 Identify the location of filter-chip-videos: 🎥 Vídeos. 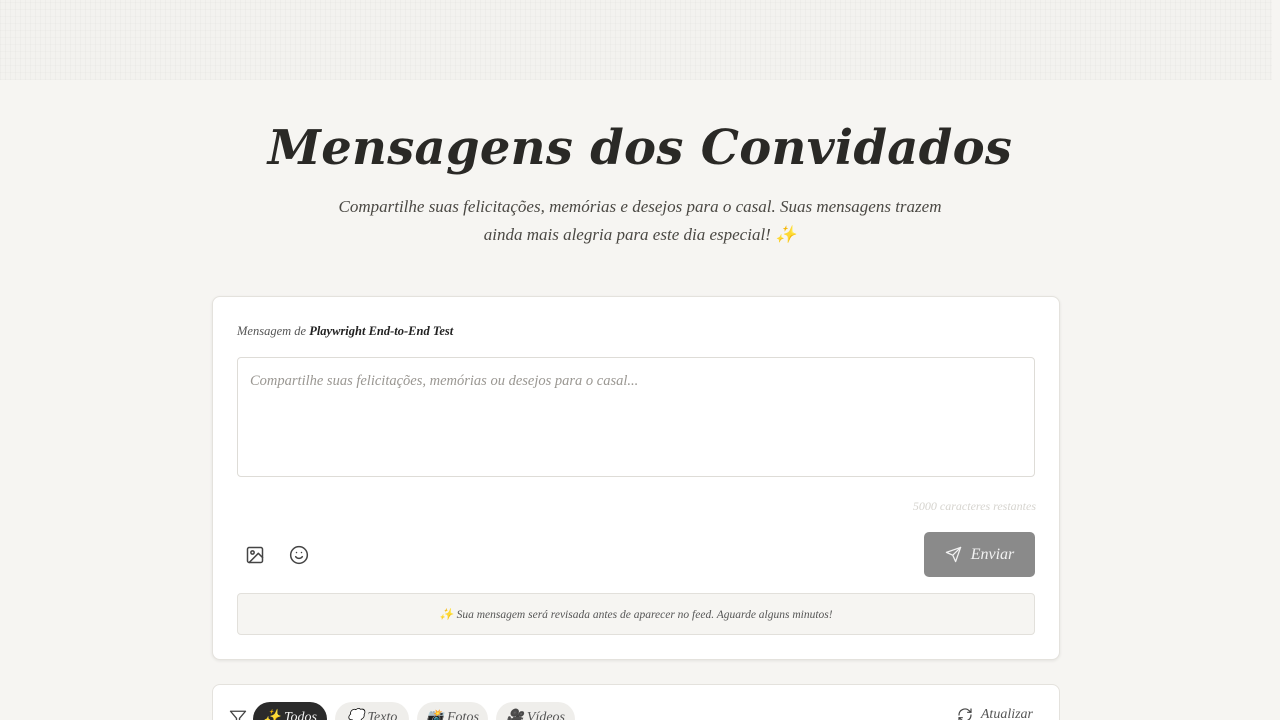
(535, 711).